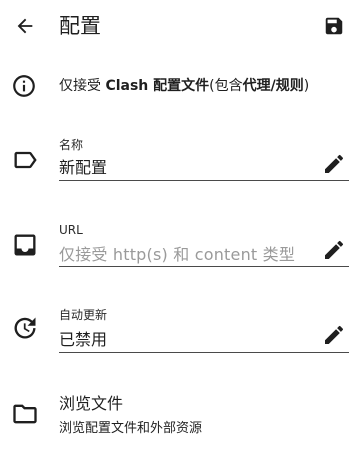  Describe the element at coordinates (25, 414) in the screenshot. I see `folder-icon` at that location.